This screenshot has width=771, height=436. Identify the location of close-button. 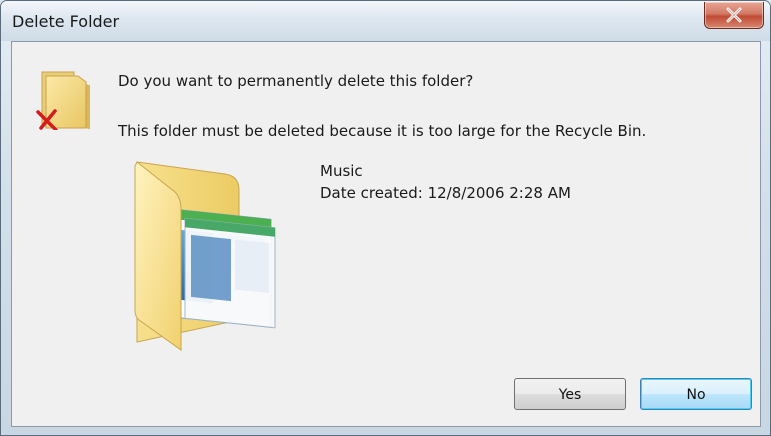
(734, 15).